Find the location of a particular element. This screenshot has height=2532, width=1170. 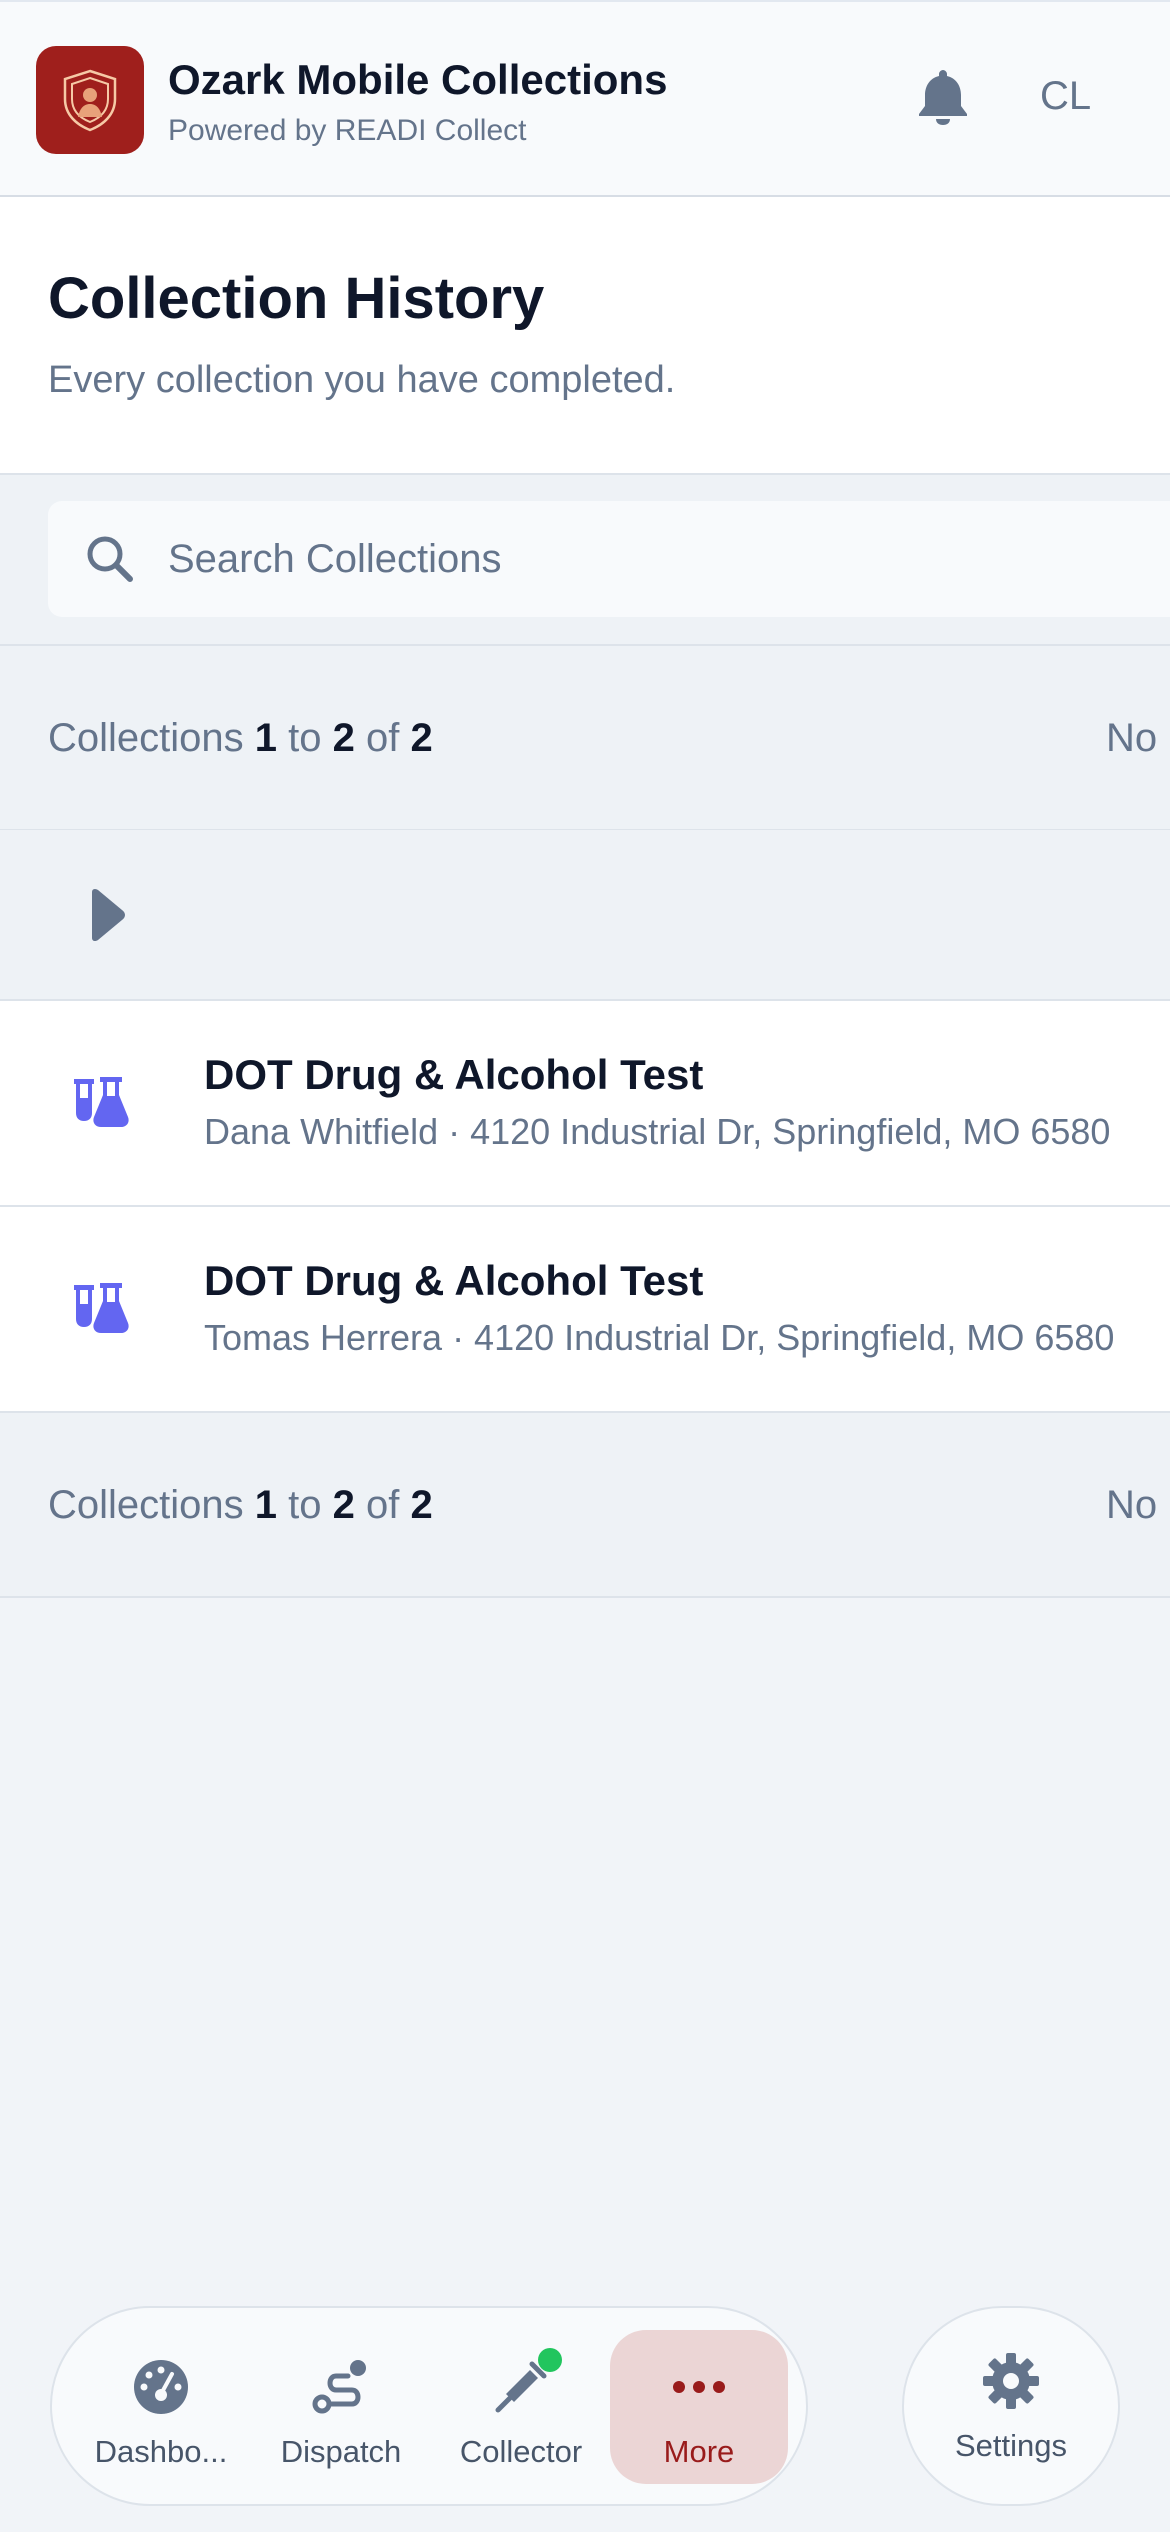

bottom-nav: Dashbo... Dispatch Collector More is located at coordinates (429, 2406).